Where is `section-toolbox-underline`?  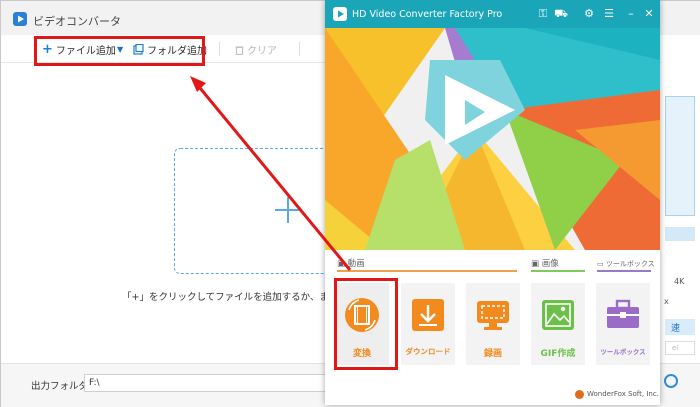
section-toolbox-underline is located at coordinates (624, 271).